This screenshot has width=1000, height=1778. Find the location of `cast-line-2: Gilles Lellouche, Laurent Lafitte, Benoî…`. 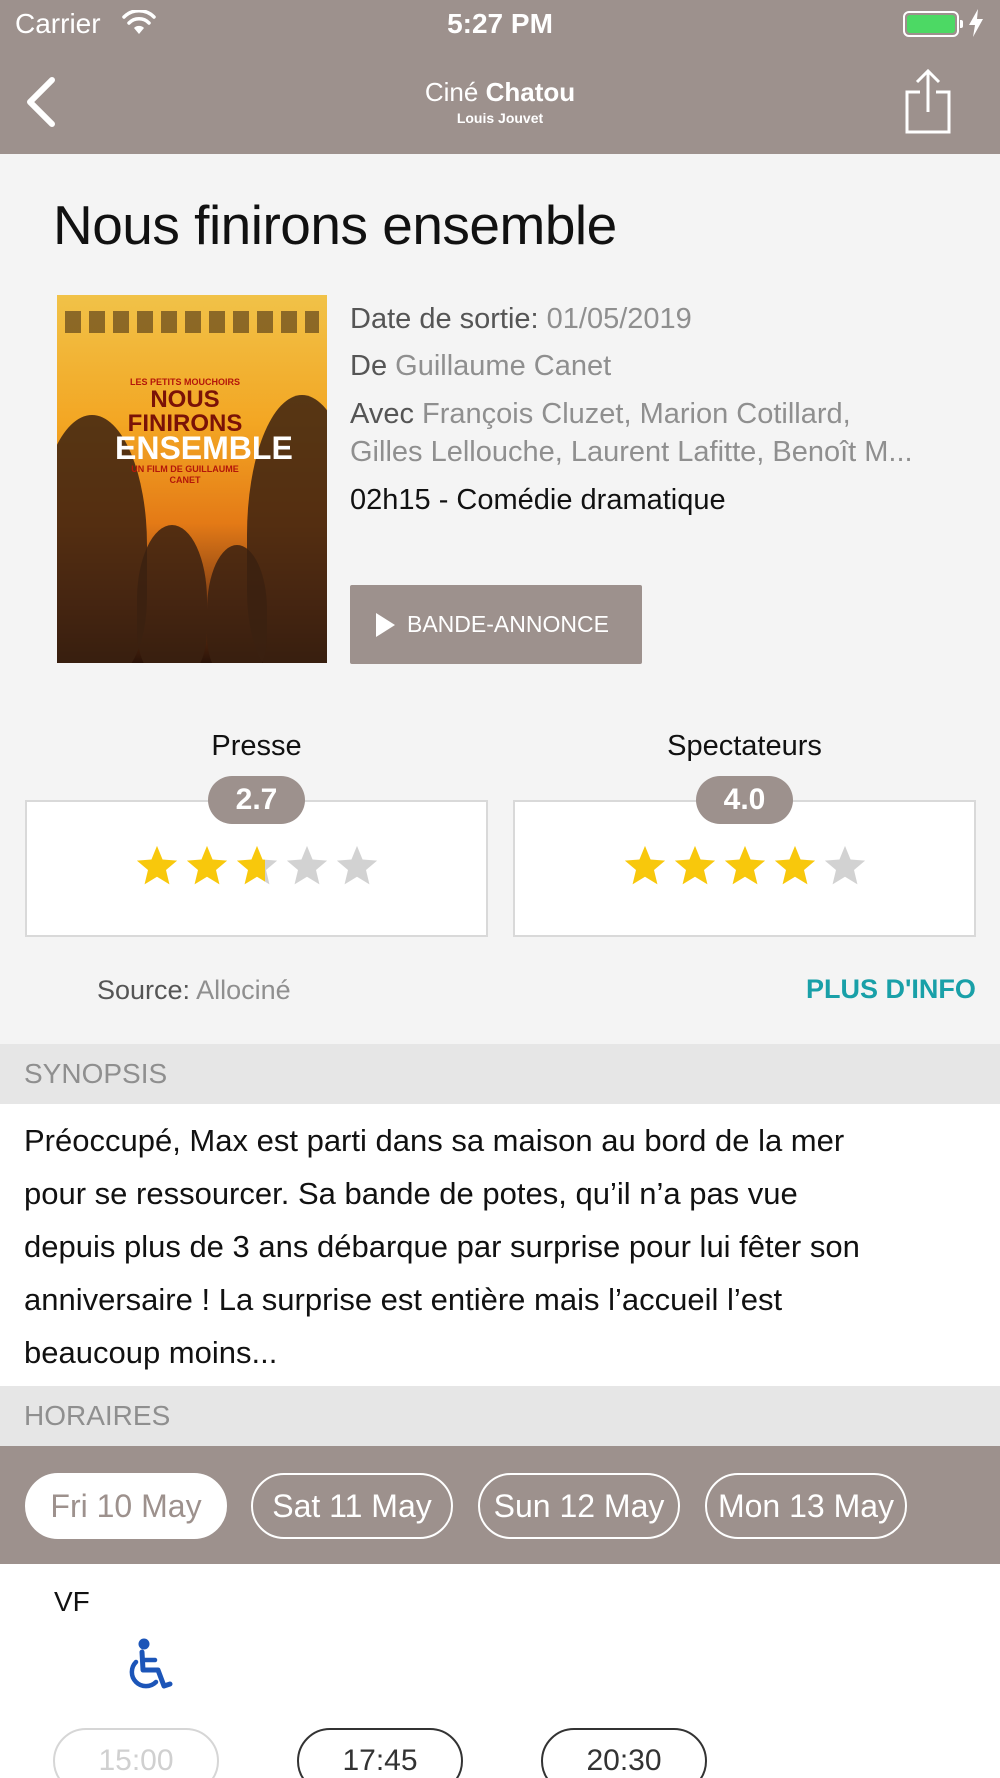

cast-line-2: Gilles Lellouche, Laurent Lafitte, Benoî… is located at coordinates (631, 452).